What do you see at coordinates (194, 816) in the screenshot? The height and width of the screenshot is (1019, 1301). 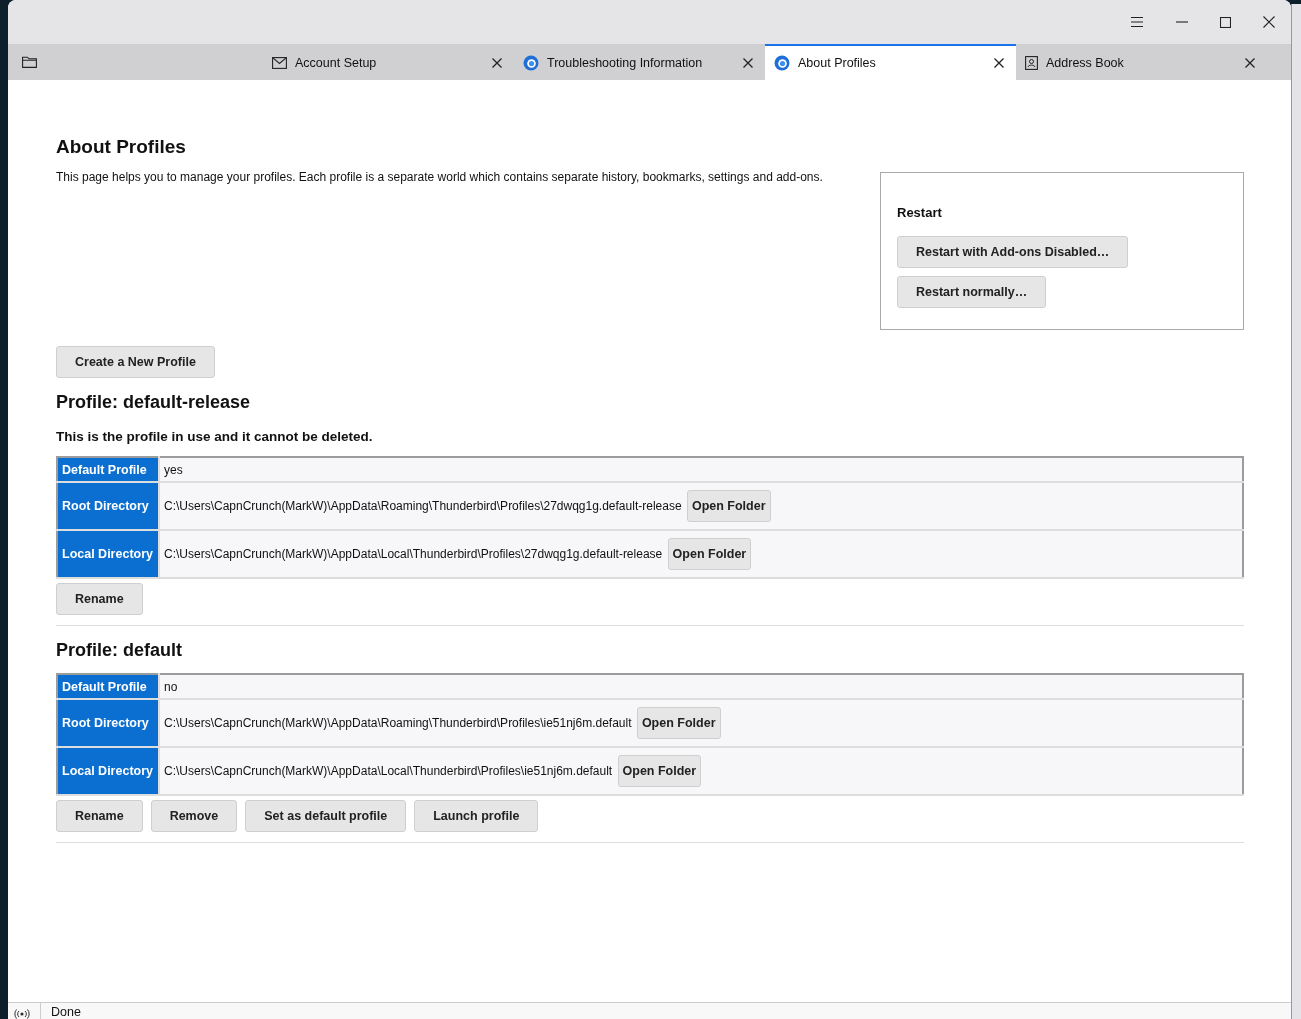 I see `profile-action-button: Remove` at bounding box center [194, 816].